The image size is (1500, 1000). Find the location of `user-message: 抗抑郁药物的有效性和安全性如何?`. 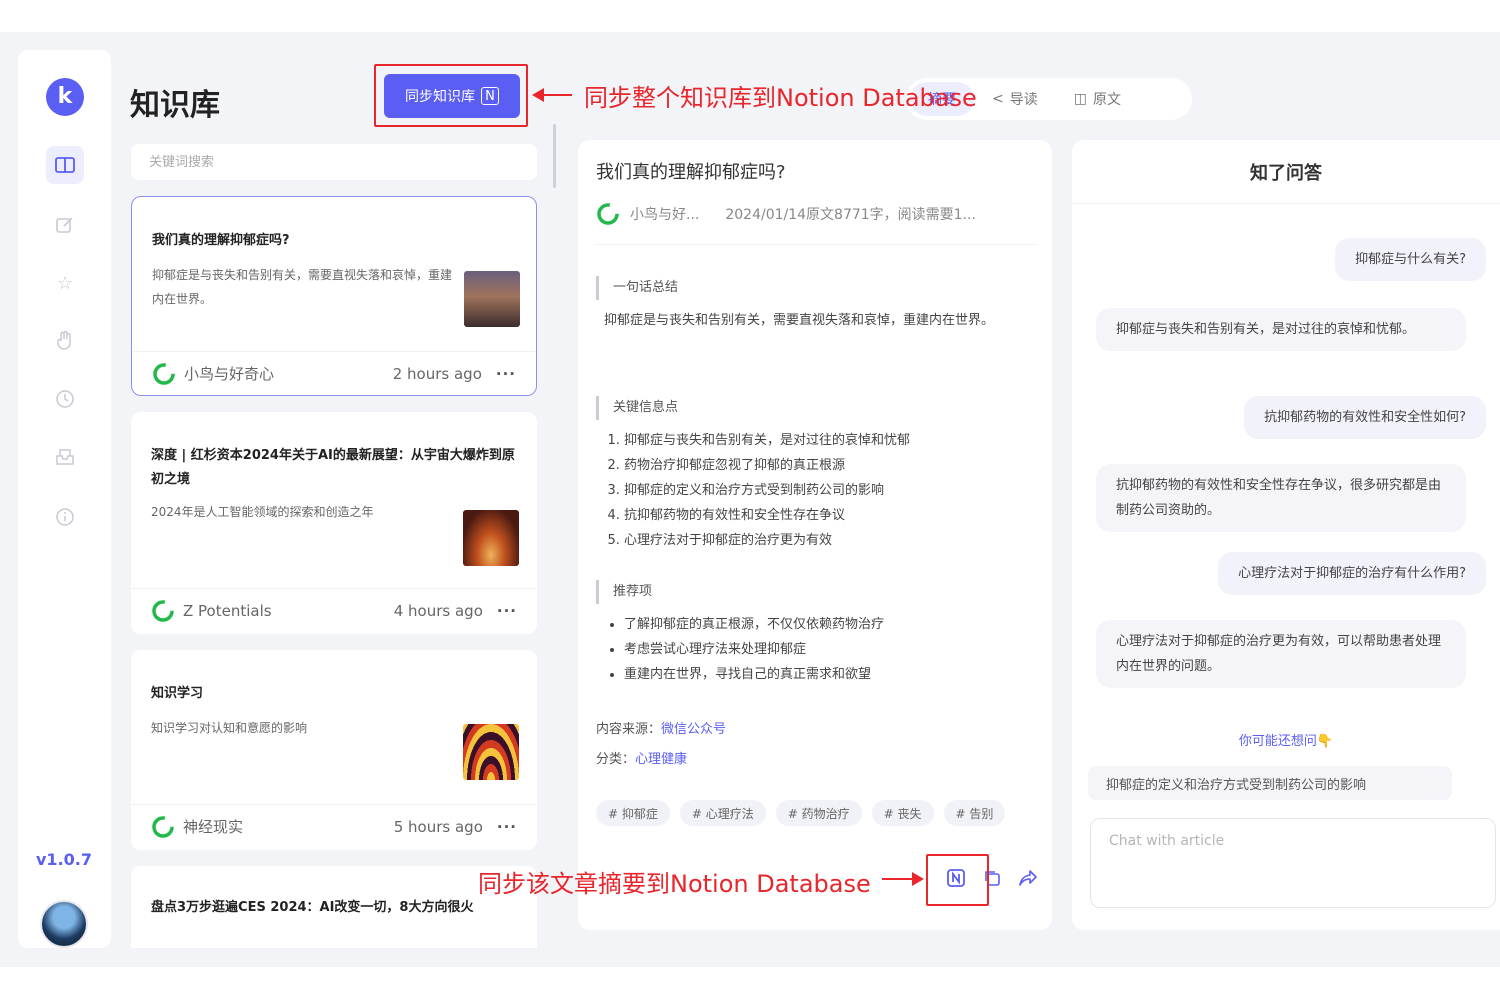

user-message: 抗抑郁药物的有效性和安全性如何? is located at coordinates (1365, 417).